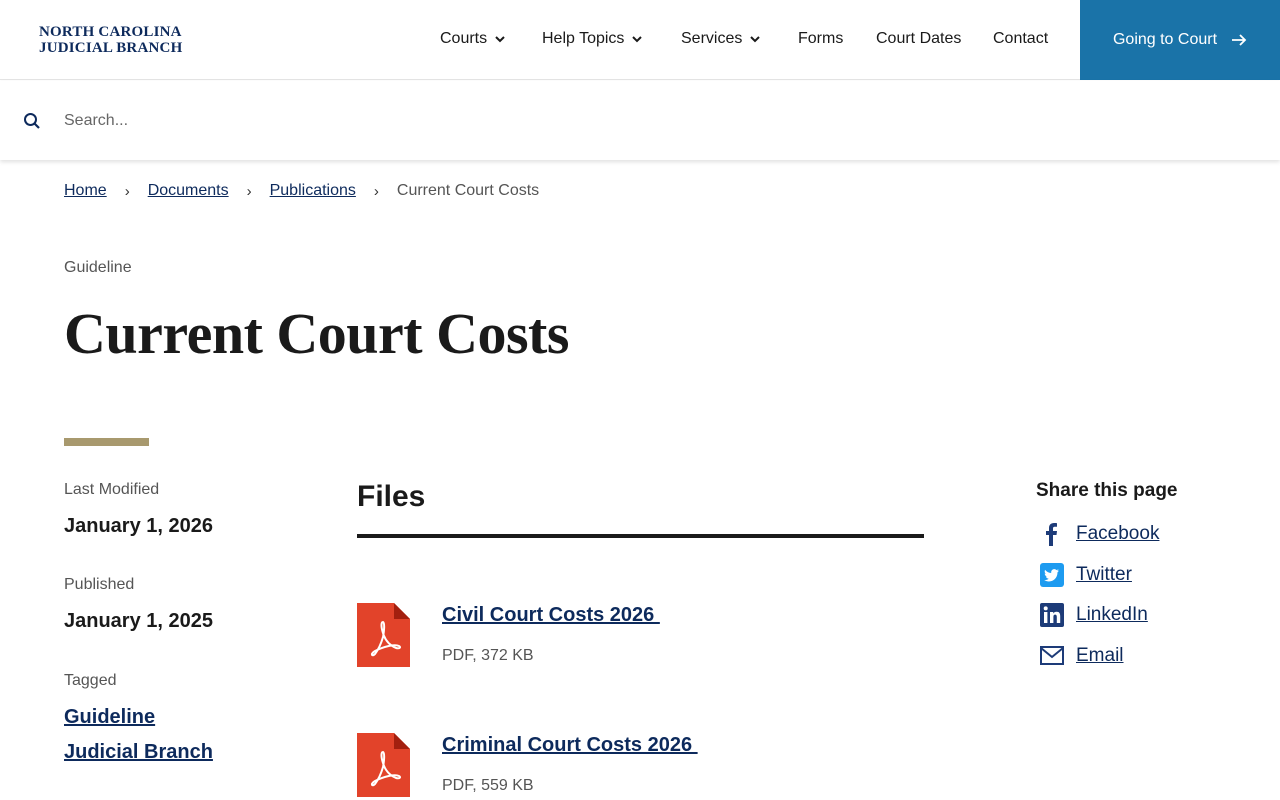 This screenshot has height=800, width=1280. Describe the element at coordinates (1052, 575) in the screenshot. I see `twitter-icon` at that location.